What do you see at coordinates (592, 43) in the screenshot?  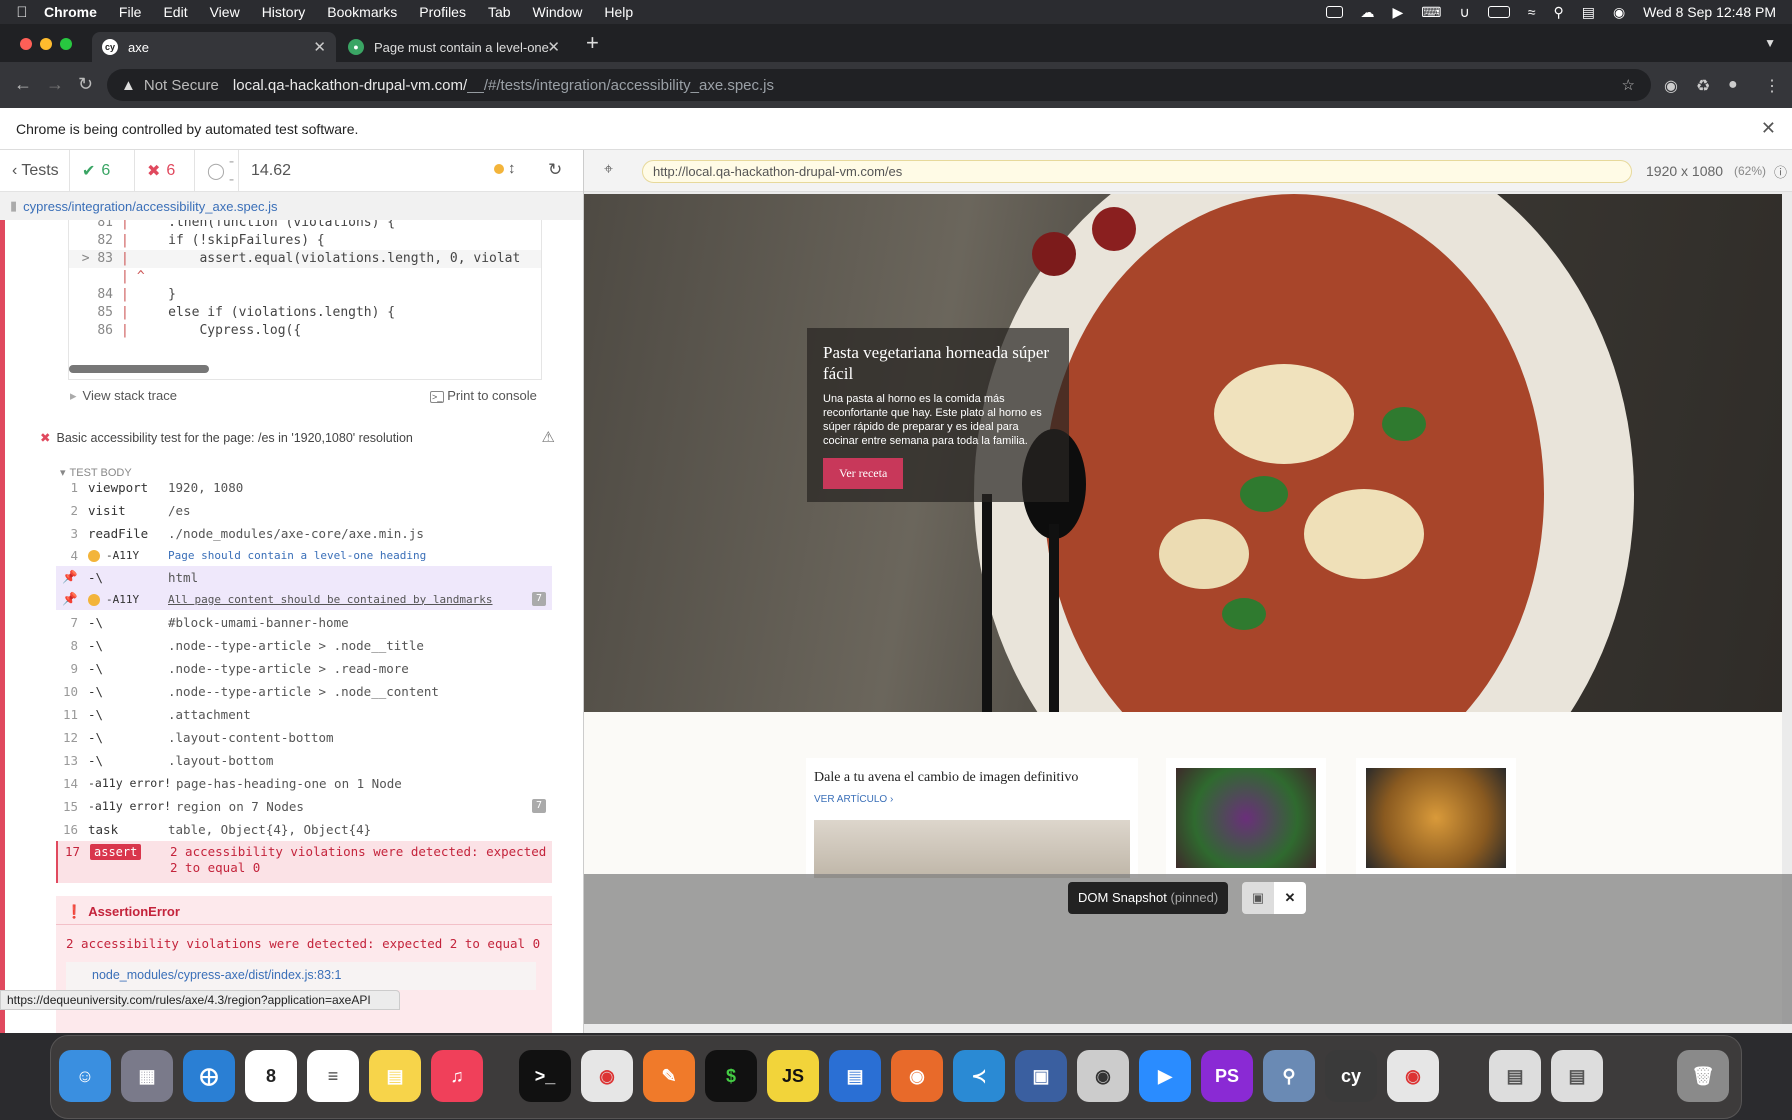 I see `new-tab-icon: +` at bounding box center [592, 43].